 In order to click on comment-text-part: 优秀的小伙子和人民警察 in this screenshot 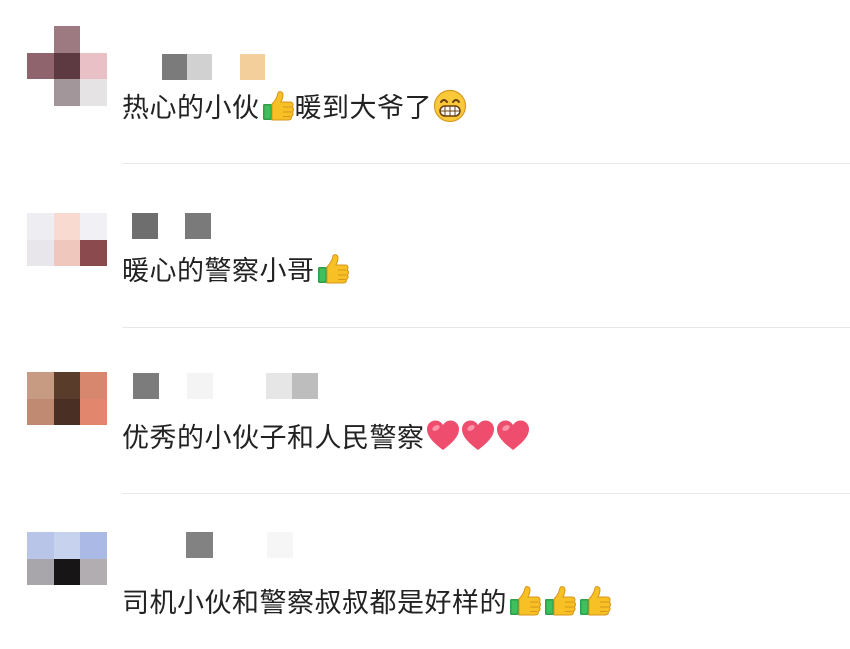, I will do `click(273, 438)`.